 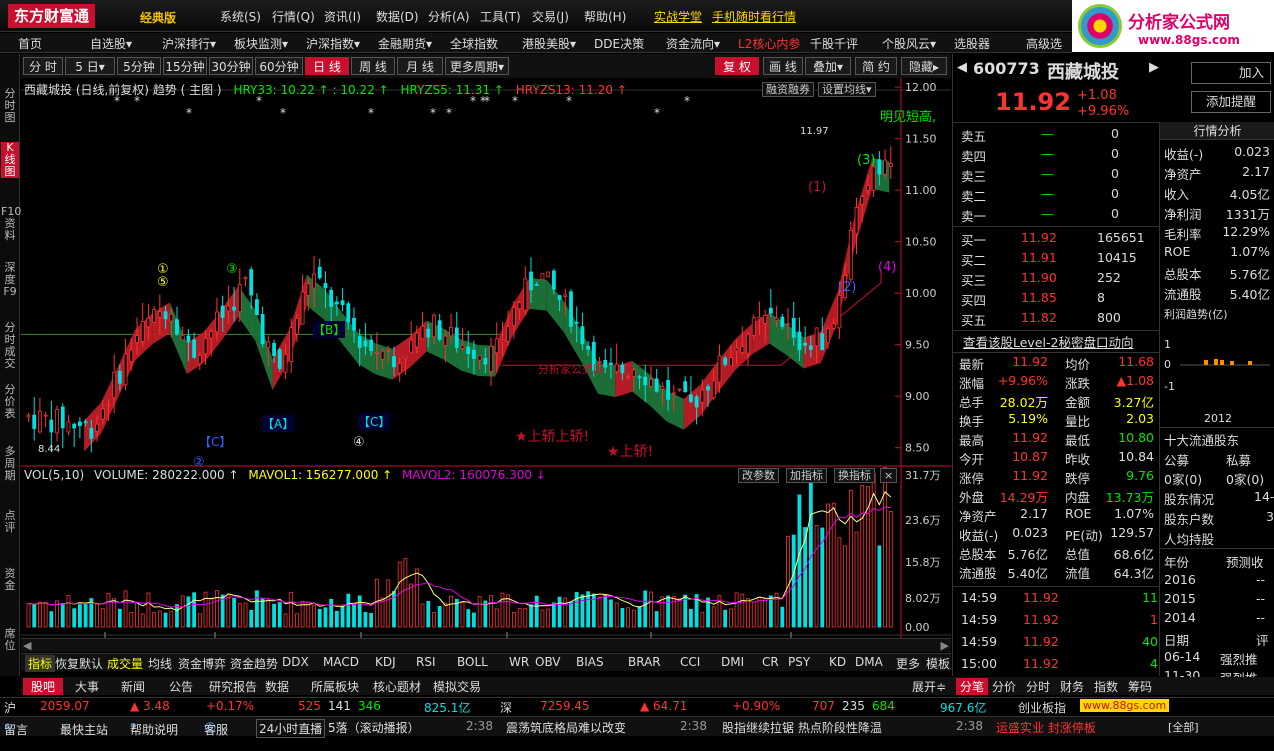 I want to click on add-alert-button: 添加提醒, so click(x=1231, y=102).